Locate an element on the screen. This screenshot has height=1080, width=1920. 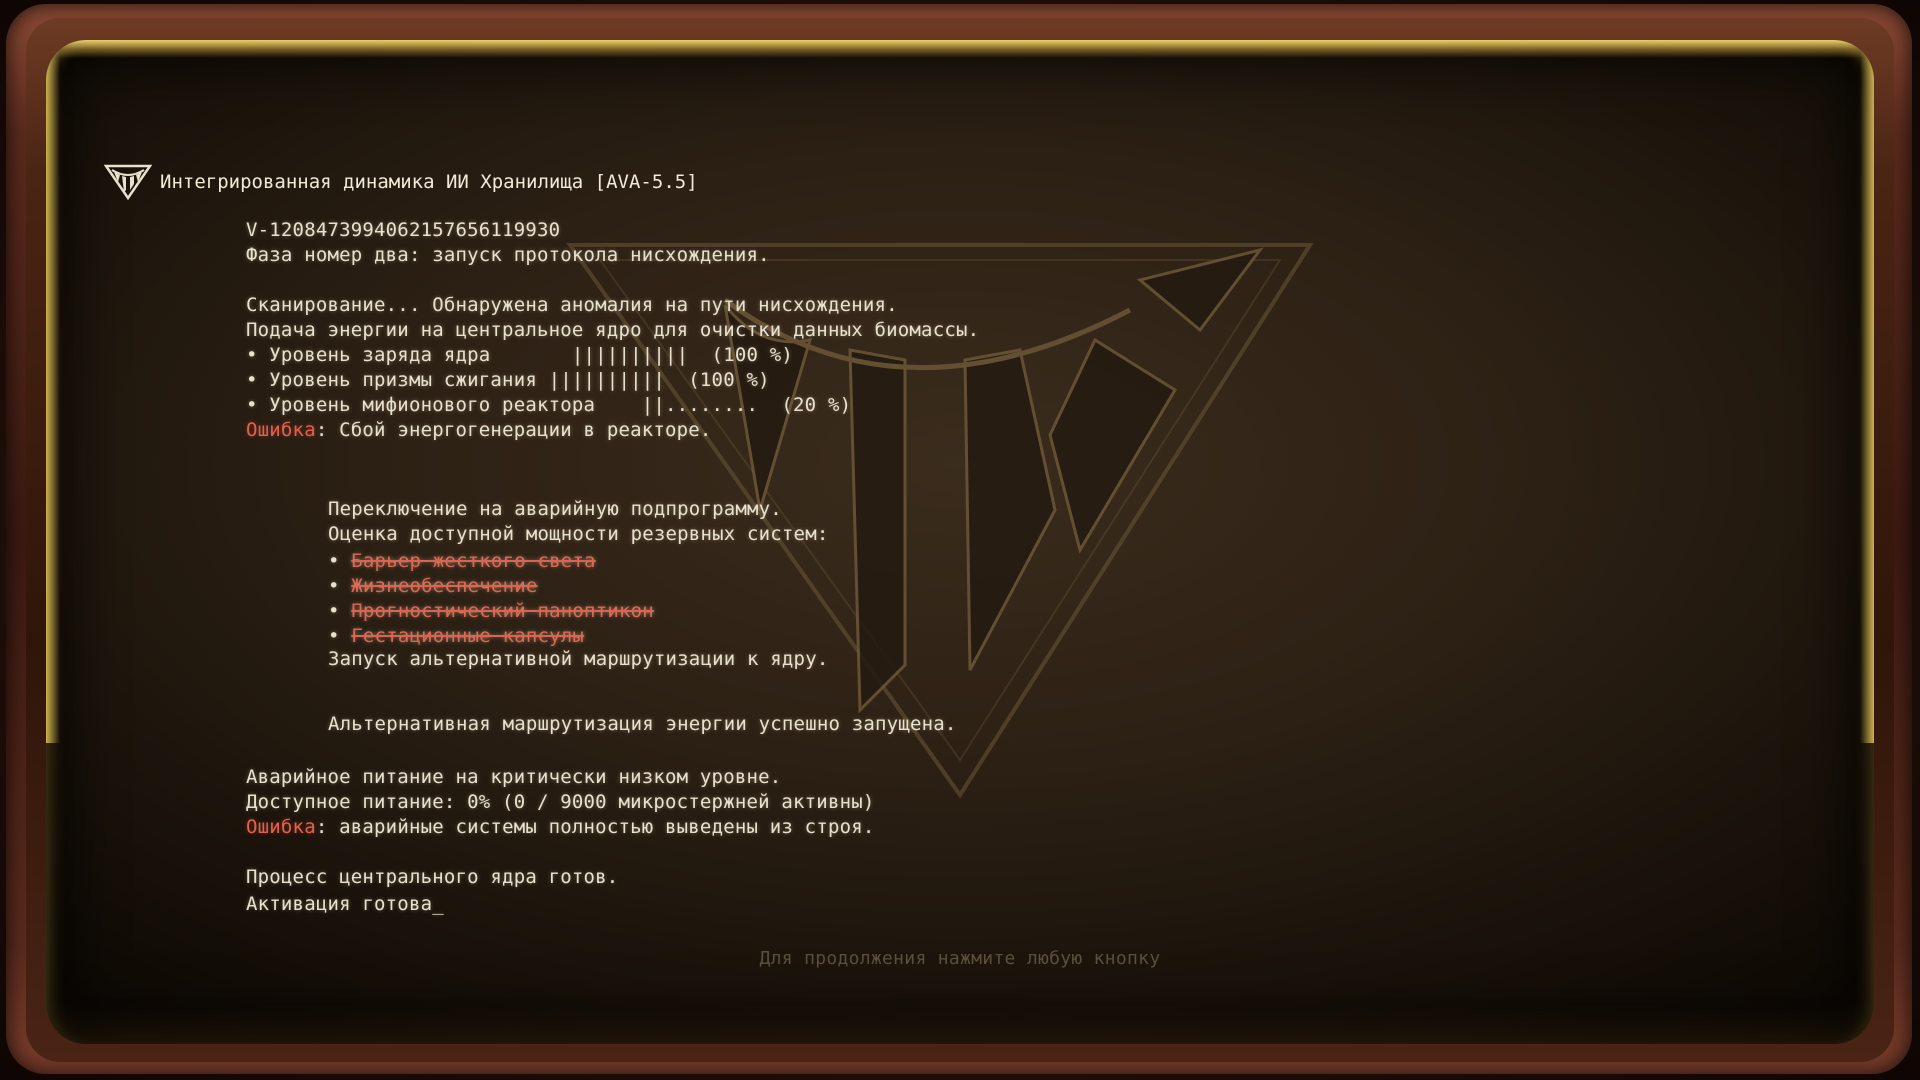
continue-prompt: Для продолжения нажмите любую кнопку is located at coordinates (960, 958).